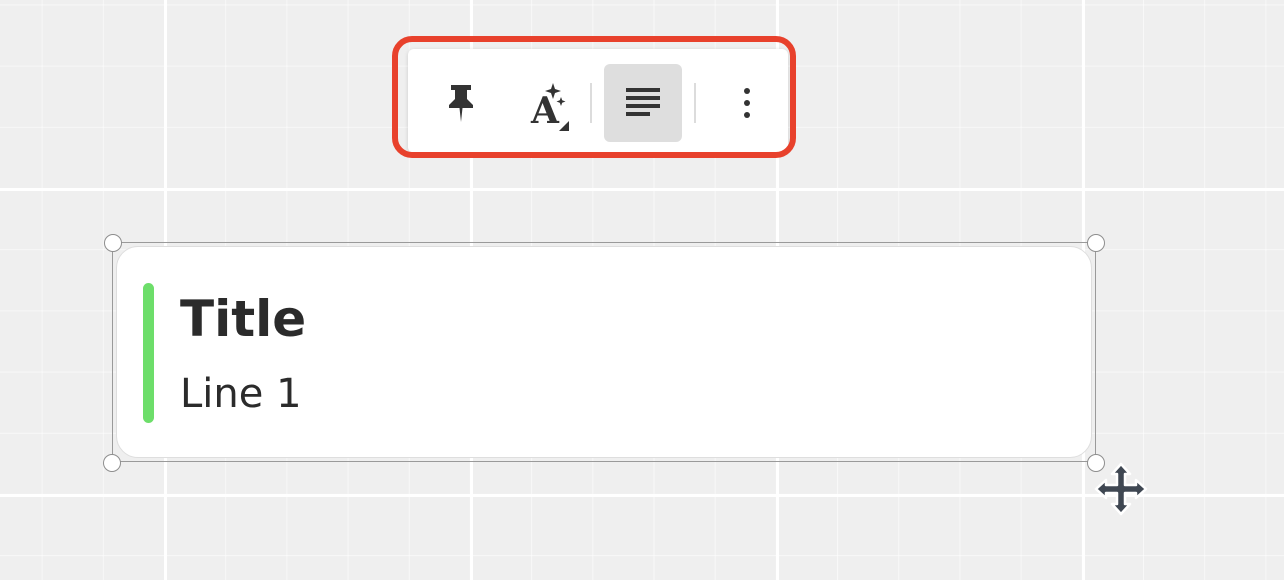  Describe the element at coordinates (112, 463) in the screenshot. I see `resize-handle-bottom-left` at that location.